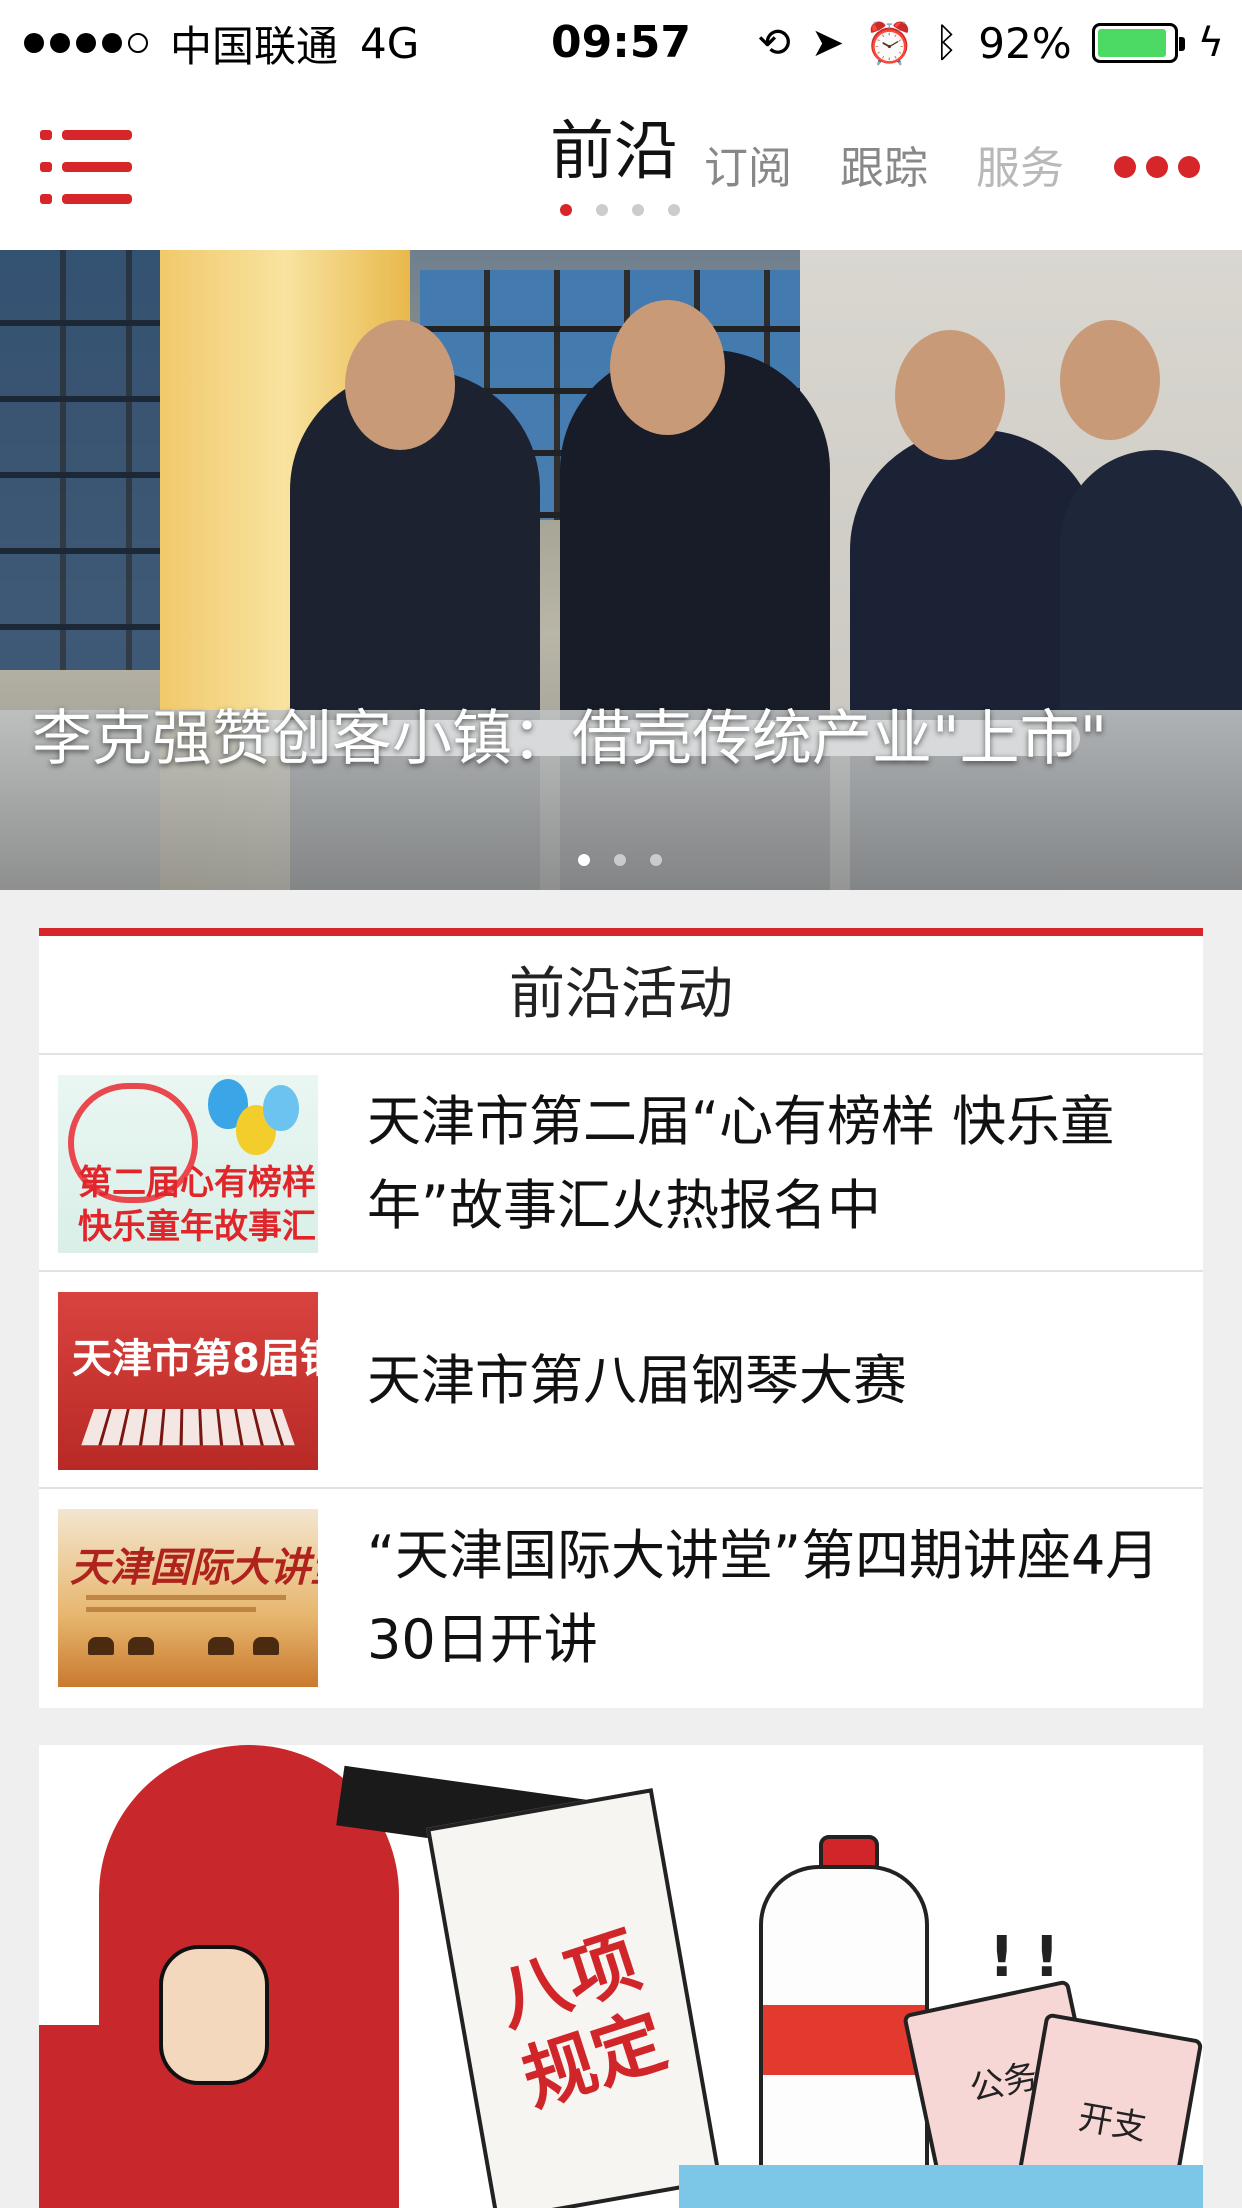  Describe the element at coordinates (774, 43) in the screenshot. I see `orientation-lock-icon: ⟲` at that location.